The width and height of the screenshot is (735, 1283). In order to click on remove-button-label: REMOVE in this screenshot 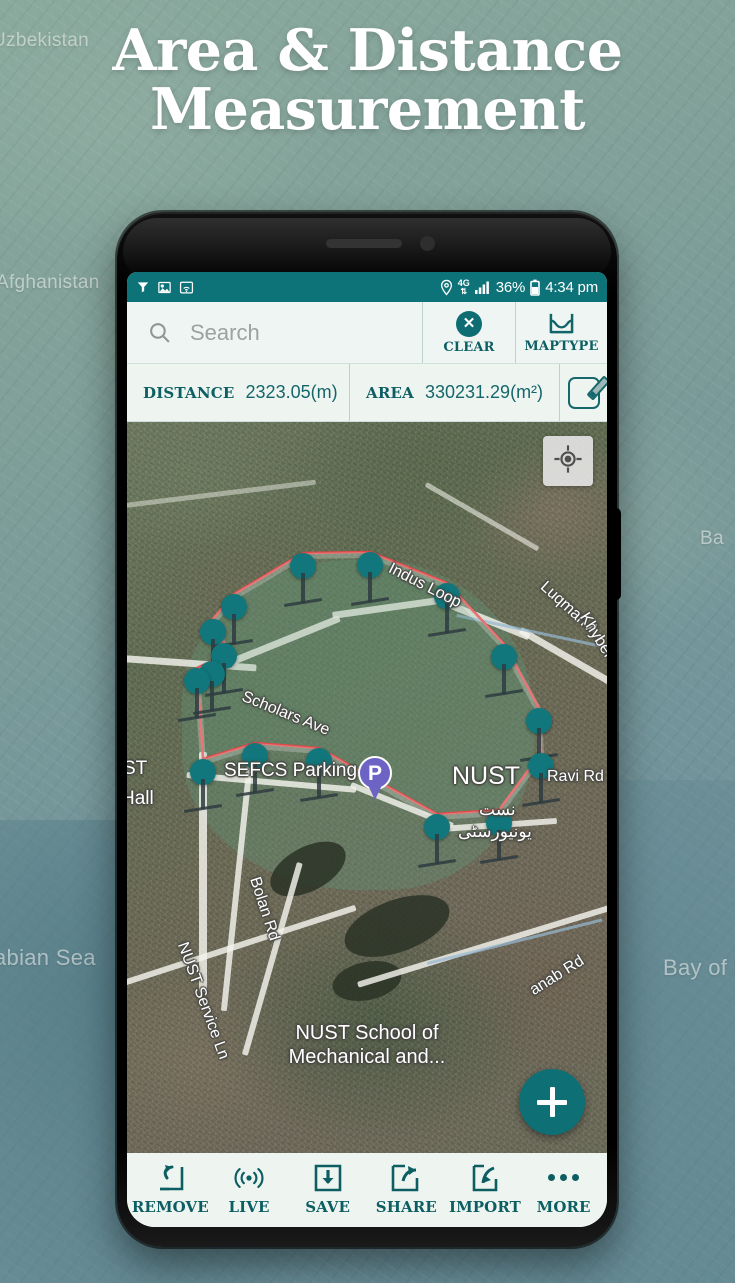, I will do `click(170, 1206)`.